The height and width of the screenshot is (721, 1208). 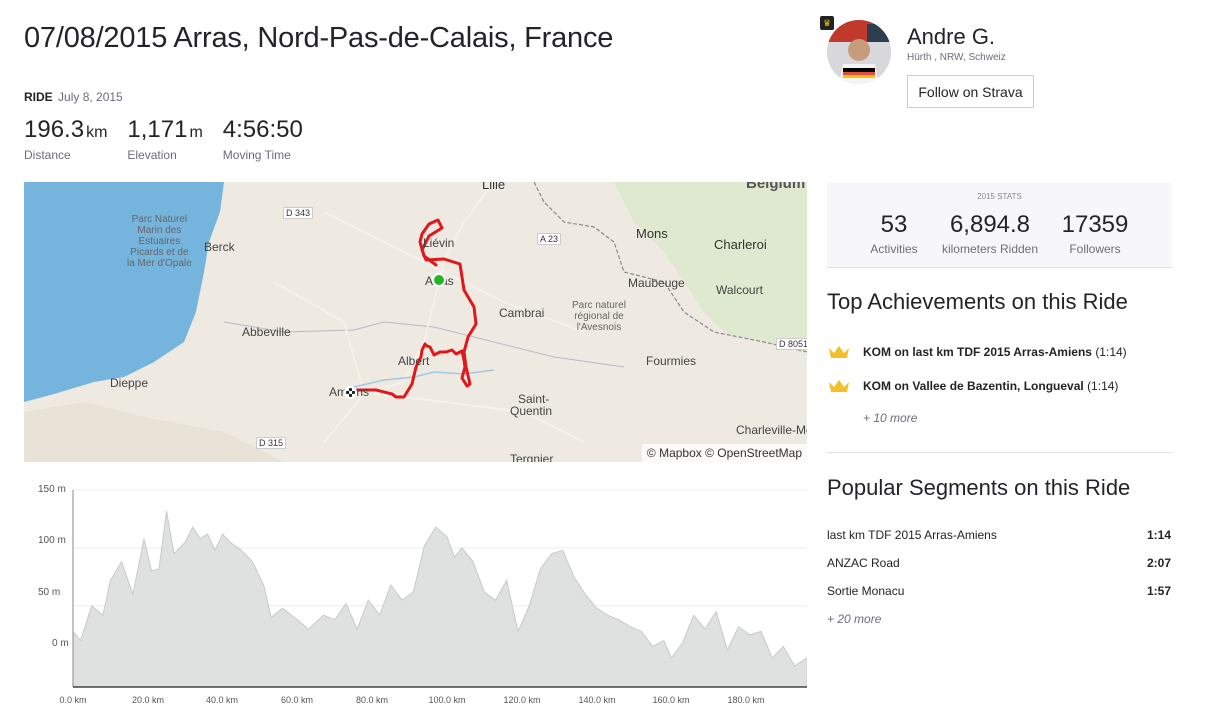 What do you see at coordinates (52, 540) in the screenshot?
I see `y-tick-100: 100 m` at bounding box center [52, 540].